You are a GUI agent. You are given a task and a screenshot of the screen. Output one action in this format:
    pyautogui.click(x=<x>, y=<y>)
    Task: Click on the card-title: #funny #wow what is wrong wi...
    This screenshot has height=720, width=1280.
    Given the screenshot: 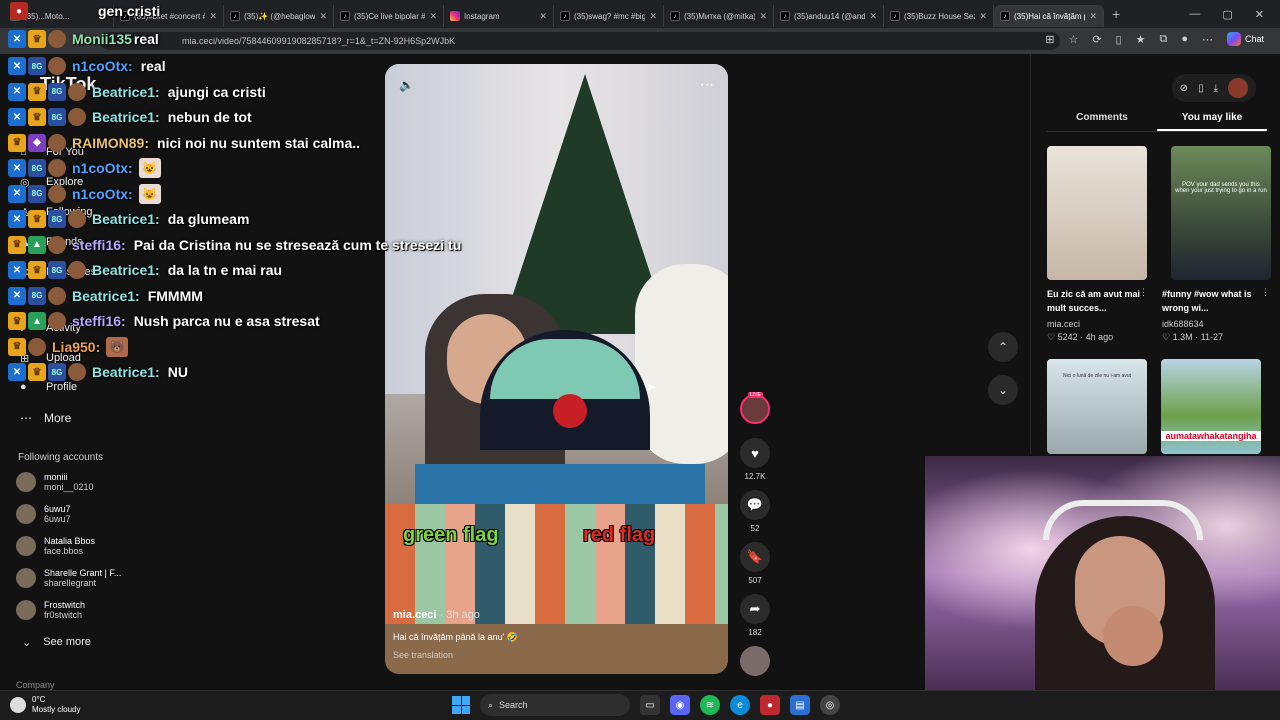 What is the action you would take?
    pyautogui.click(x=1210, y=301)
    